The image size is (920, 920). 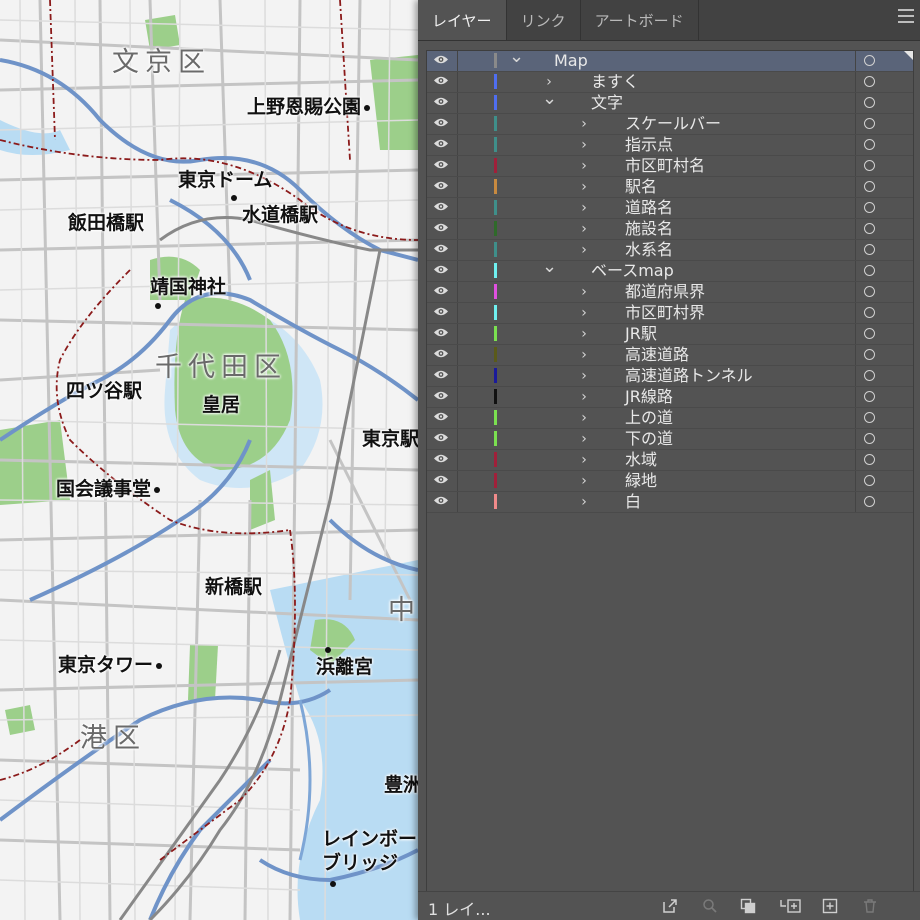 What do you see at coordinates (670, 906) in the screenshot?
I see `export-icon` at bounding box center [670, 906].